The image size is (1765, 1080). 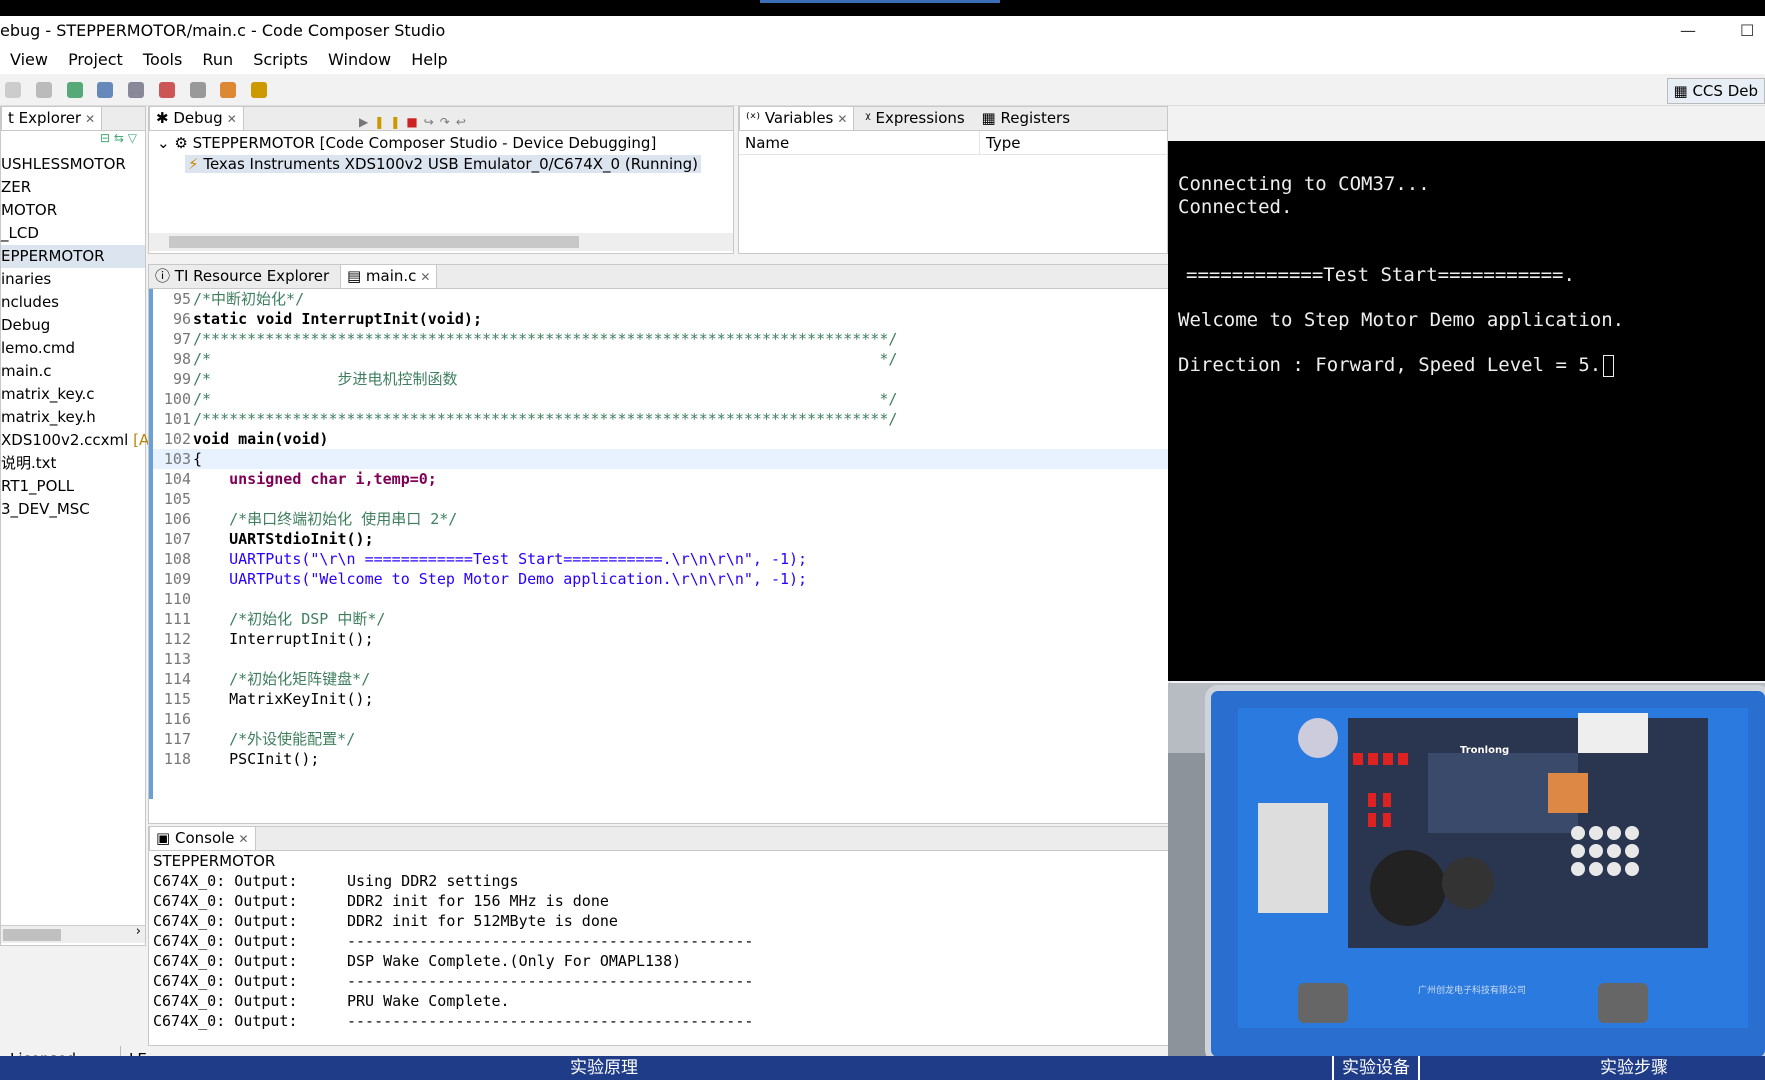 I want to click on tree-item: matrix_key.h, so click(x=73, y=417).